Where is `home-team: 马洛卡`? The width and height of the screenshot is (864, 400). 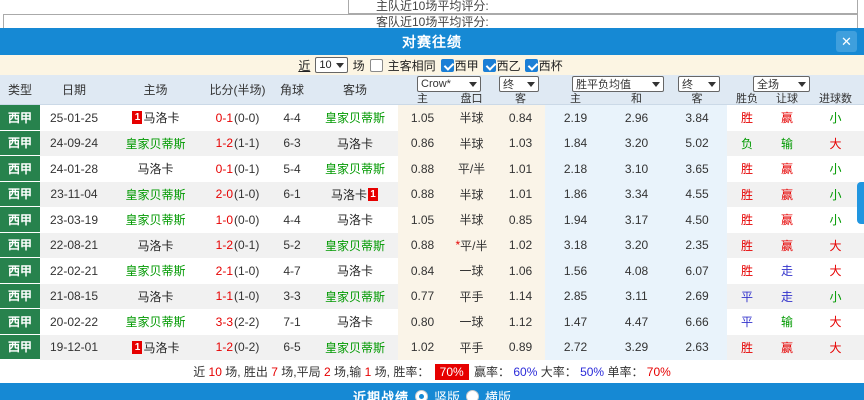
home-team: 马洛卡 is located at coordinates (155, 297).